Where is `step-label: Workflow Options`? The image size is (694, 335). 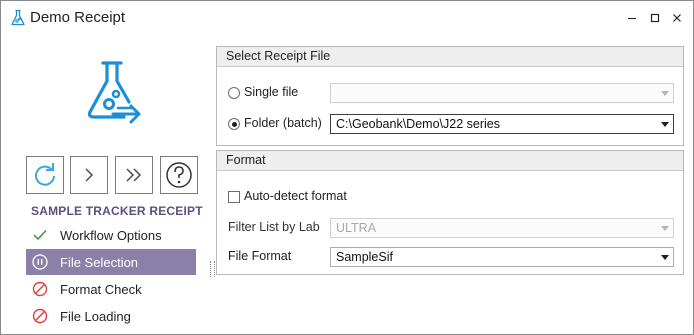 step-label: Workflow Options is located at coordinates (111, 235).